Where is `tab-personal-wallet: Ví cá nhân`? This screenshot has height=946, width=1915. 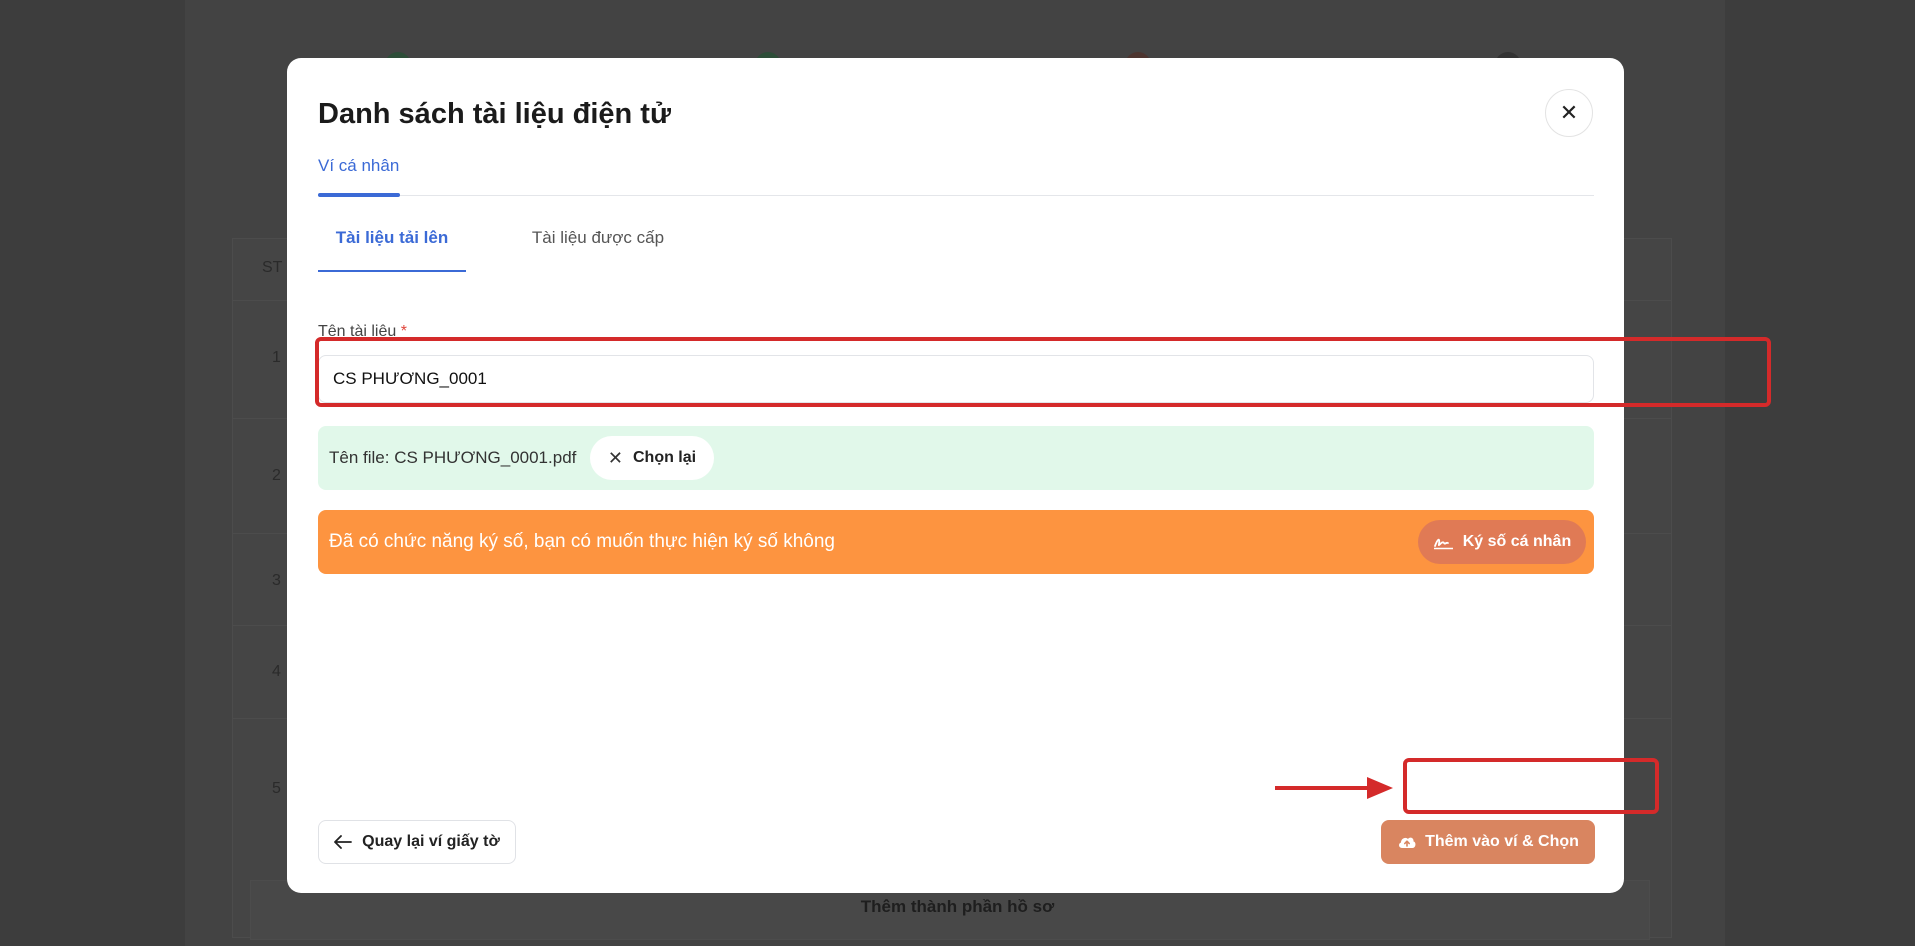 tab-personal-wallet: Ví cá nhân is located at coordinates (359, 176).